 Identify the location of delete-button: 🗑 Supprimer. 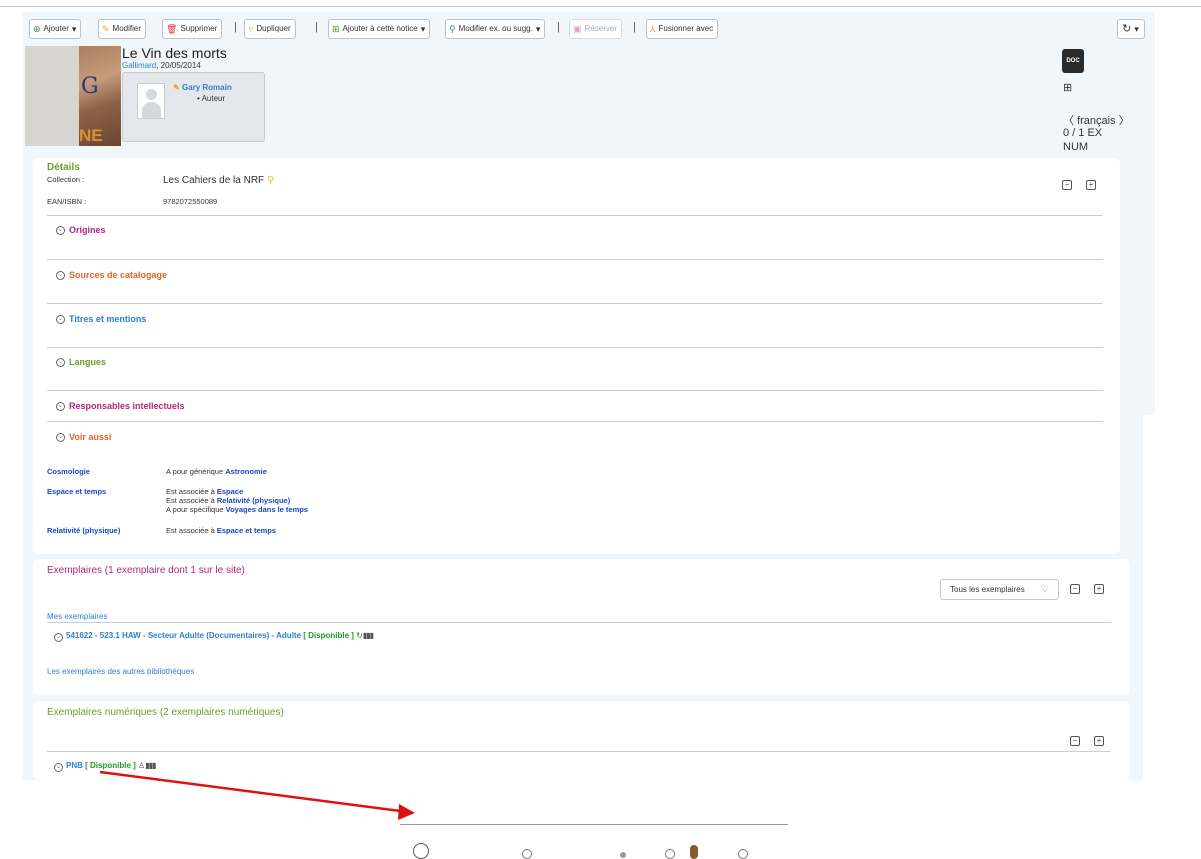
(192, 29).